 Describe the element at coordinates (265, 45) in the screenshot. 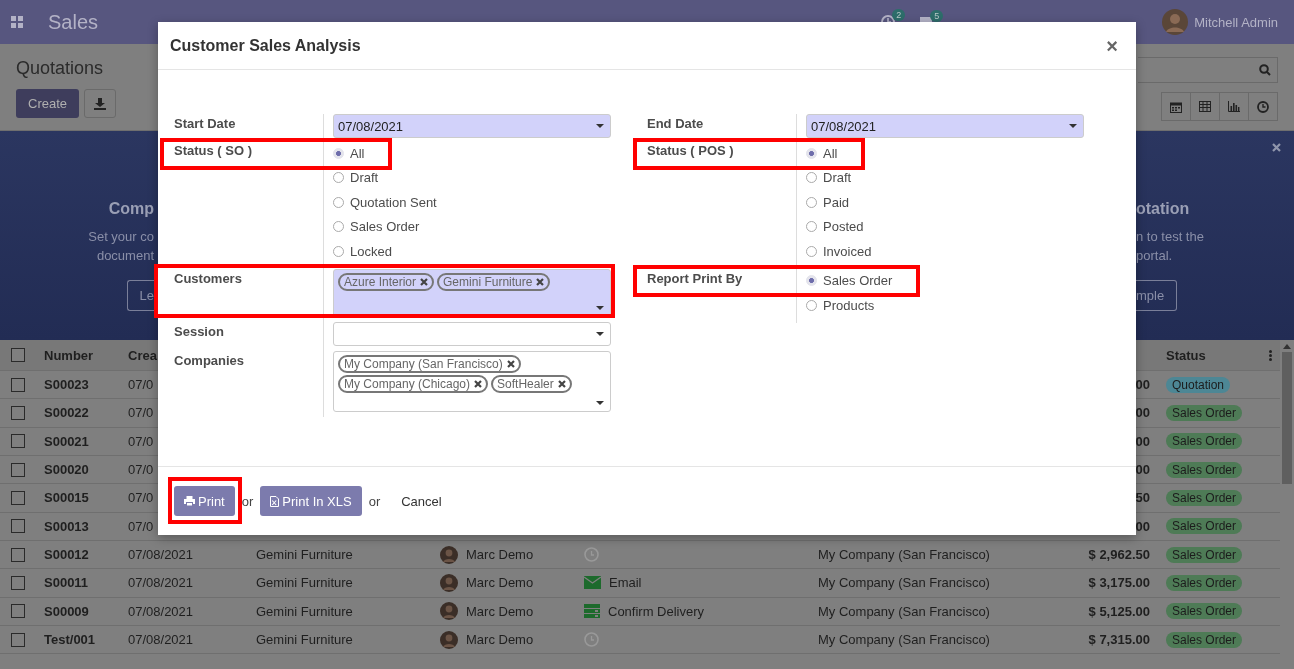

I see `dialog-title: Customer Sales Analysis` at that location.